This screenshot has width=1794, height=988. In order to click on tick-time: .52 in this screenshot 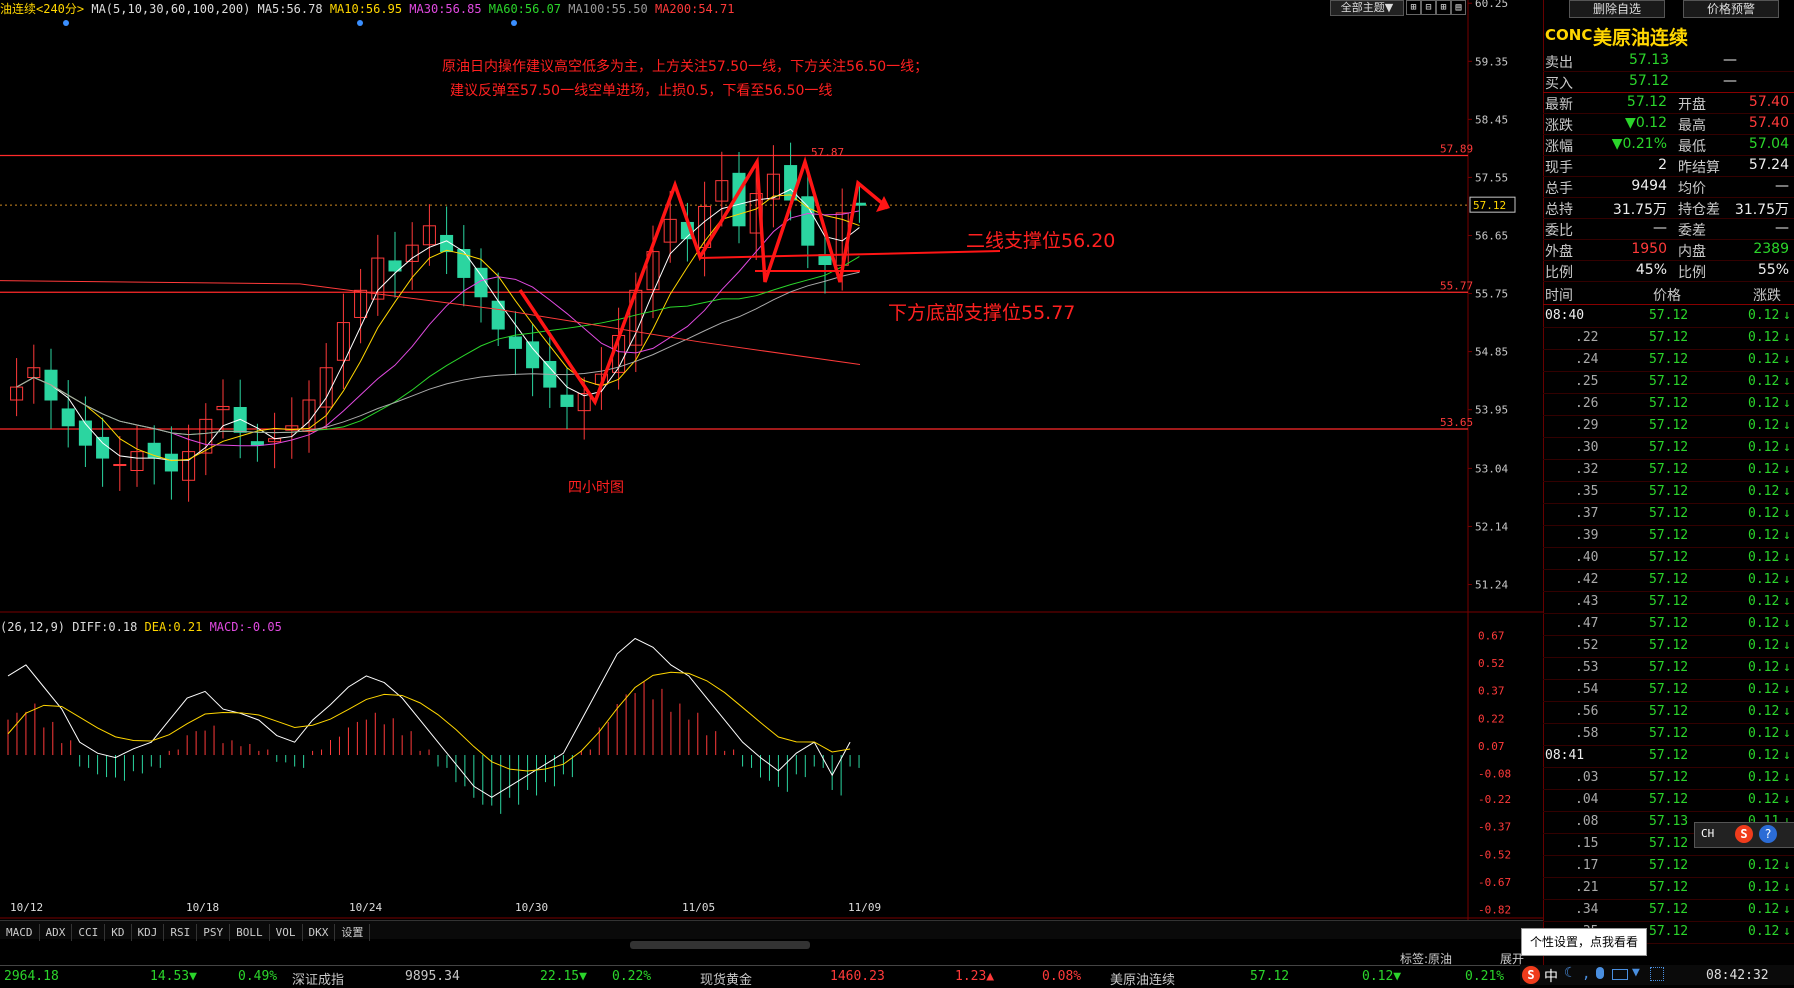, I will do `click(1587, 645)`.